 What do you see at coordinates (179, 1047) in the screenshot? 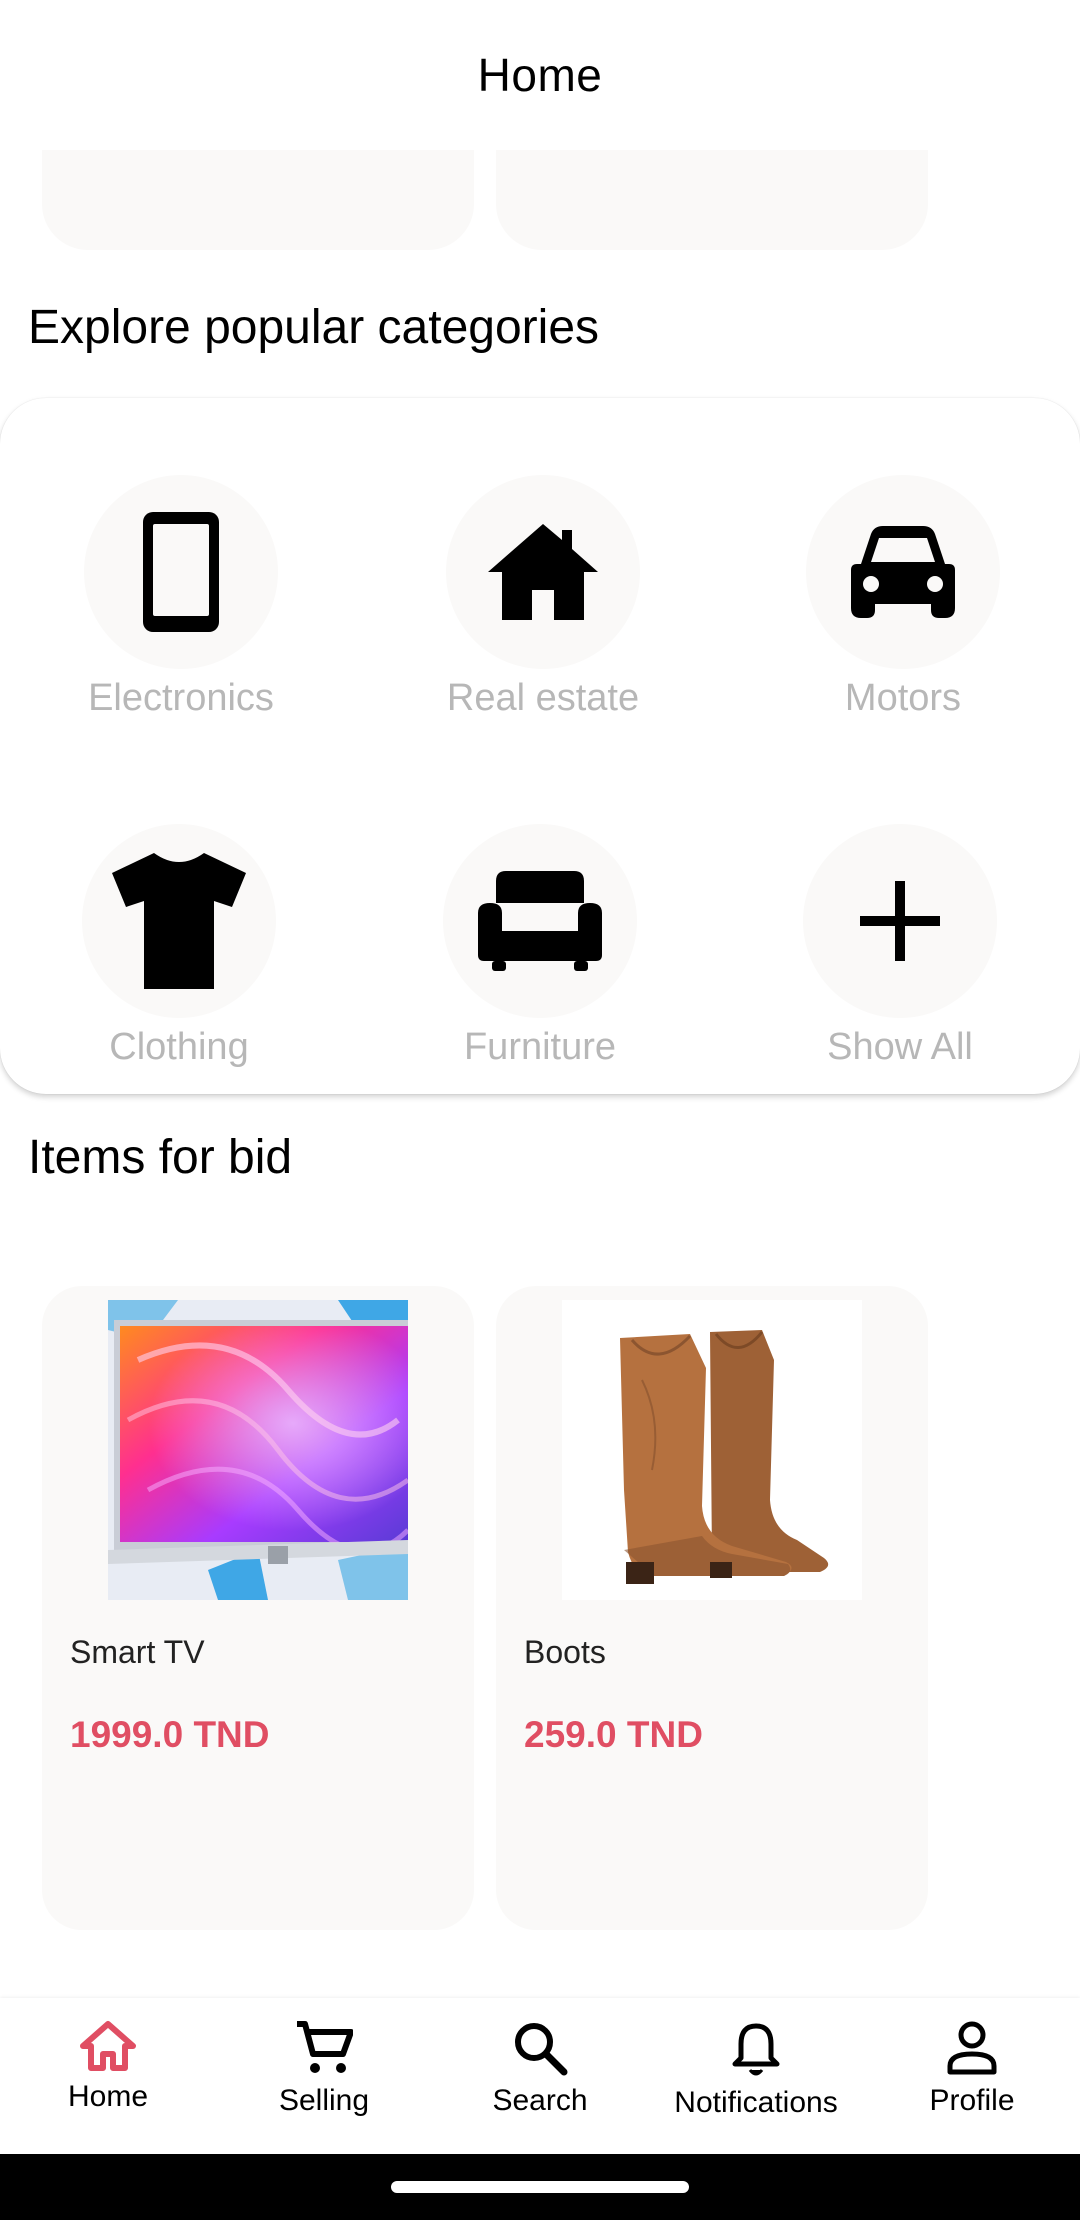
I see `category-label: Clothing` at bounding box center [179, 1047].